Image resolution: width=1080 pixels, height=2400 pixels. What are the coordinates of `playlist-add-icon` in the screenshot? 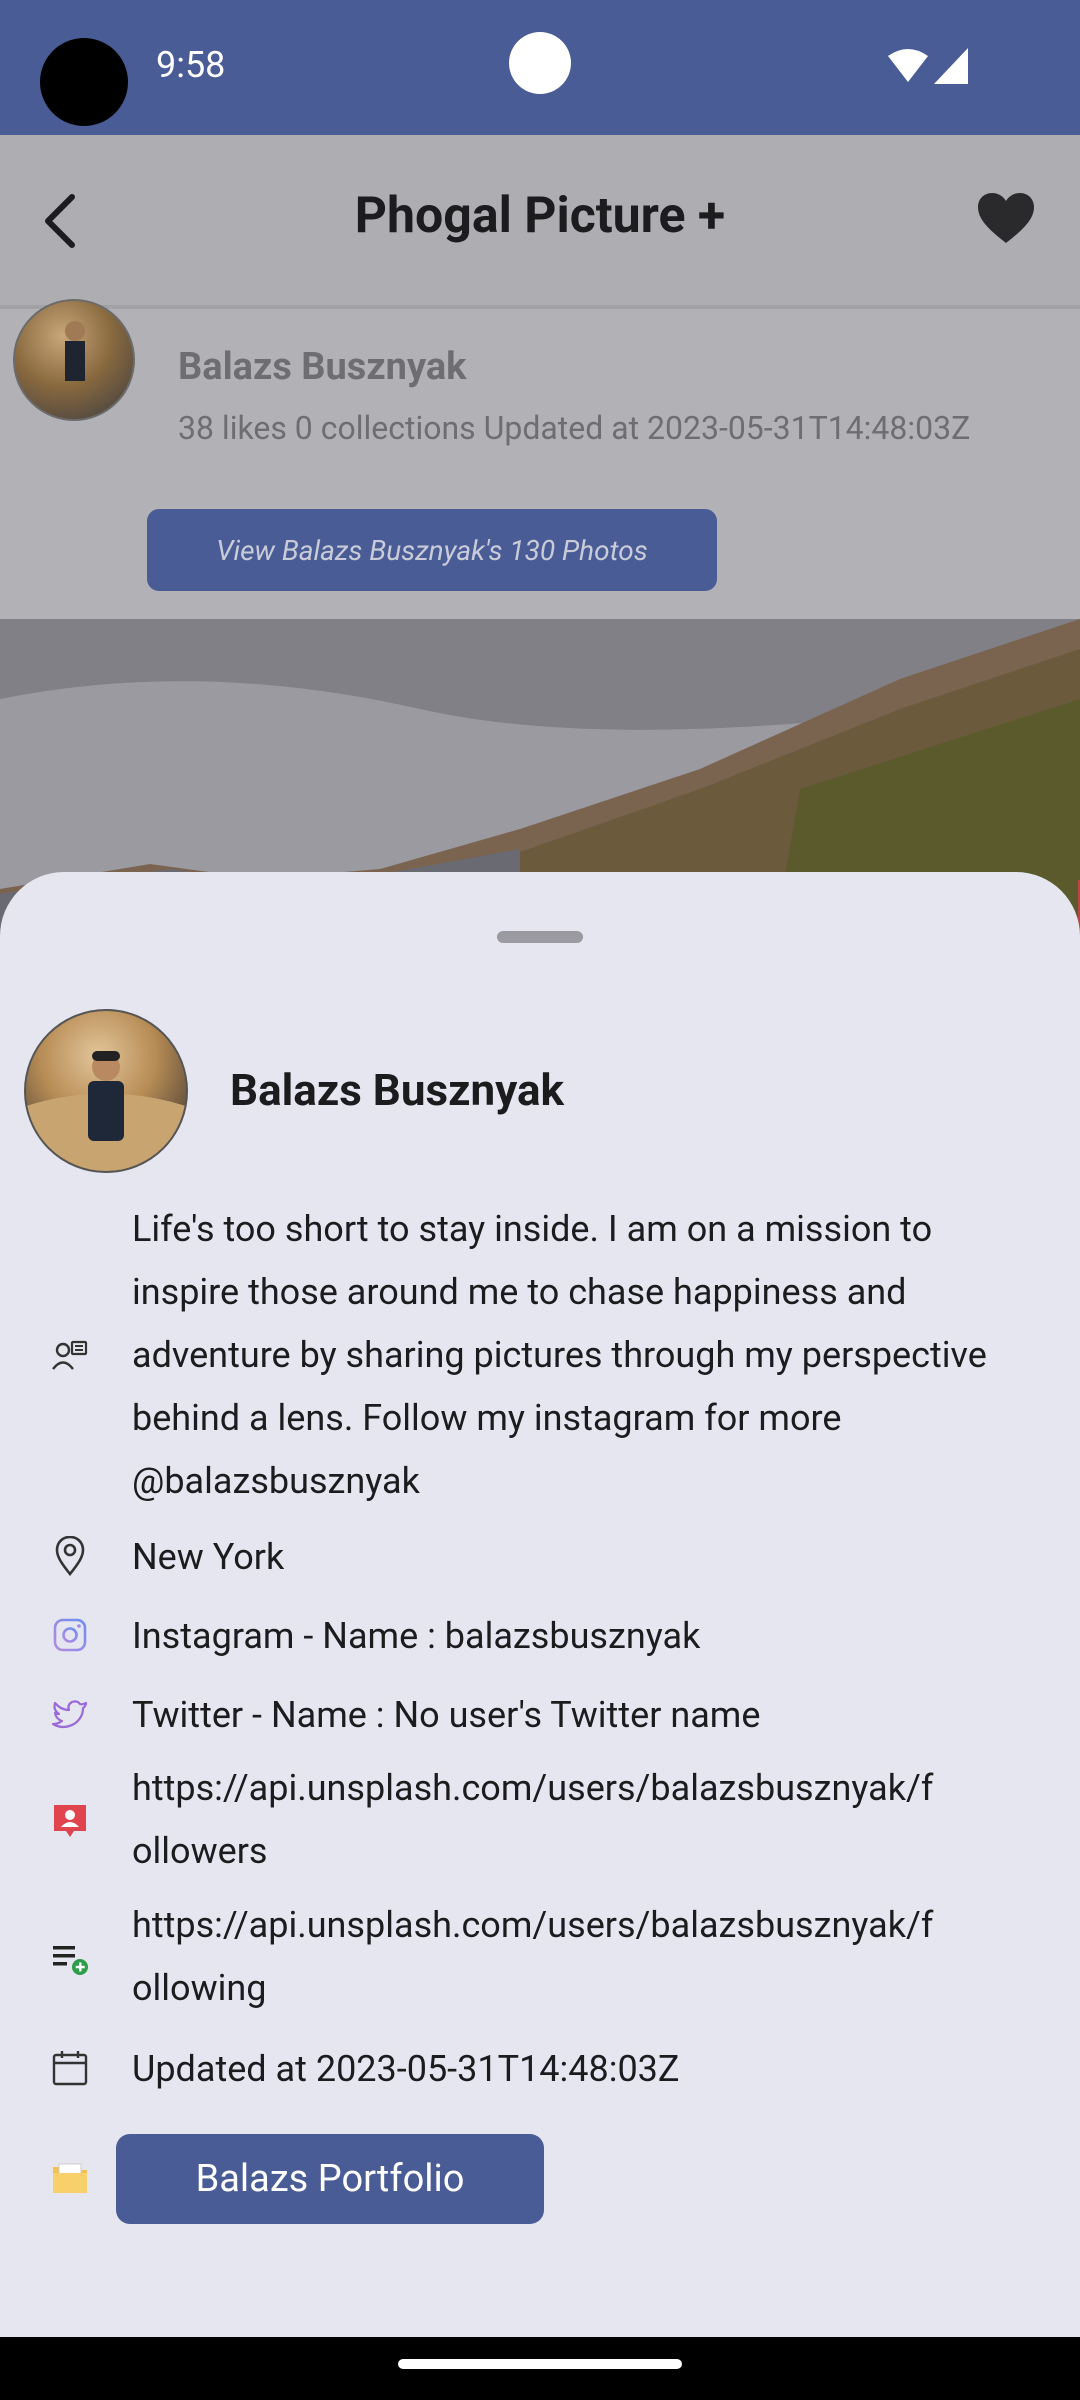 It's located at (70, 1960).